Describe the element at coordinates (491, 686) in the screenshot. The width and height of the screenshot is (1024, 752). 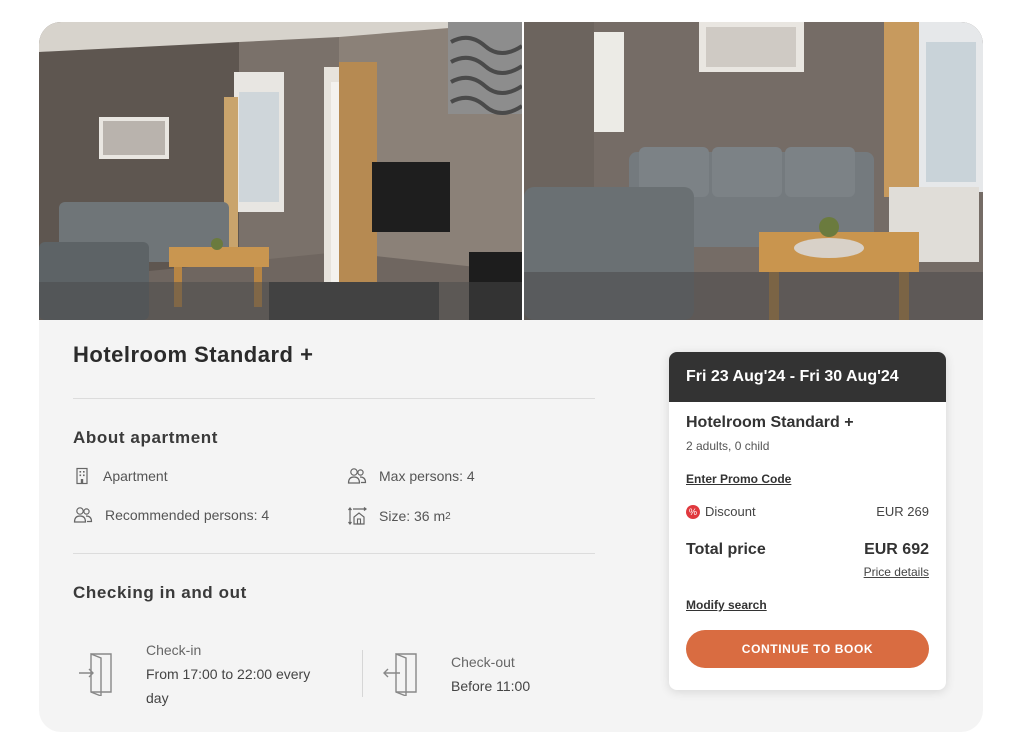
I see `check-out-time: Before 11:00` at that location.